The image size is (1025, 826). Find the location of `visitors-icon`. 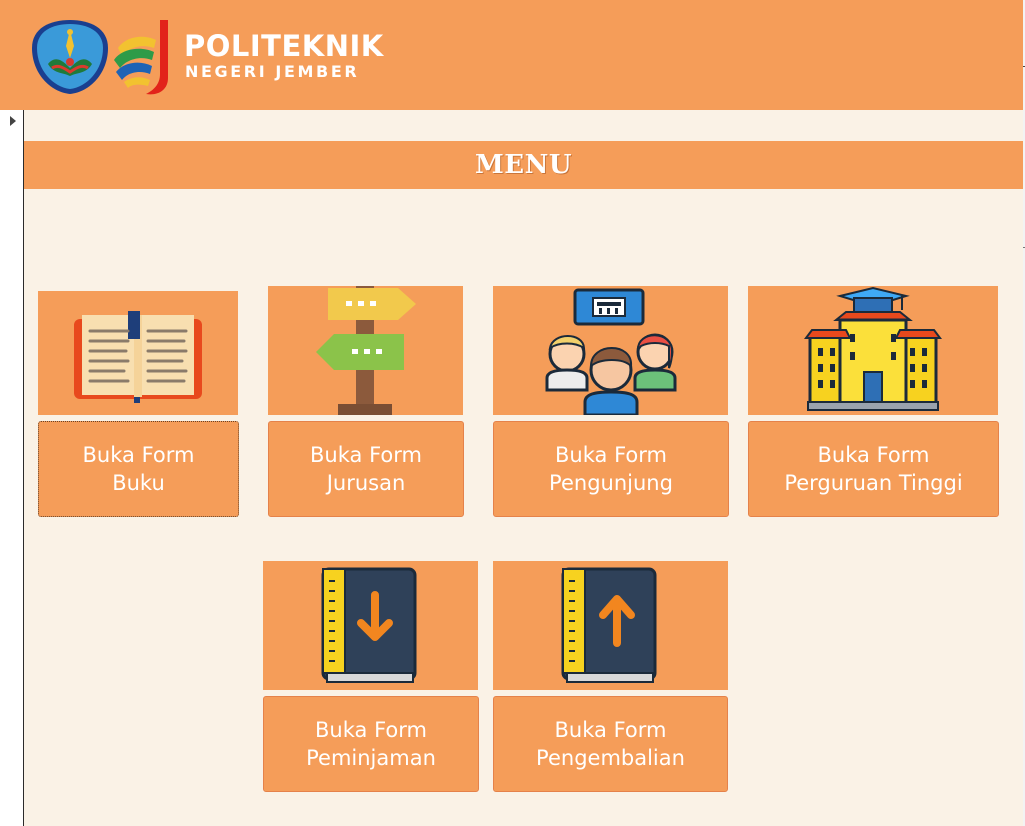

visitors-icon is located at coordinates (610, 350).